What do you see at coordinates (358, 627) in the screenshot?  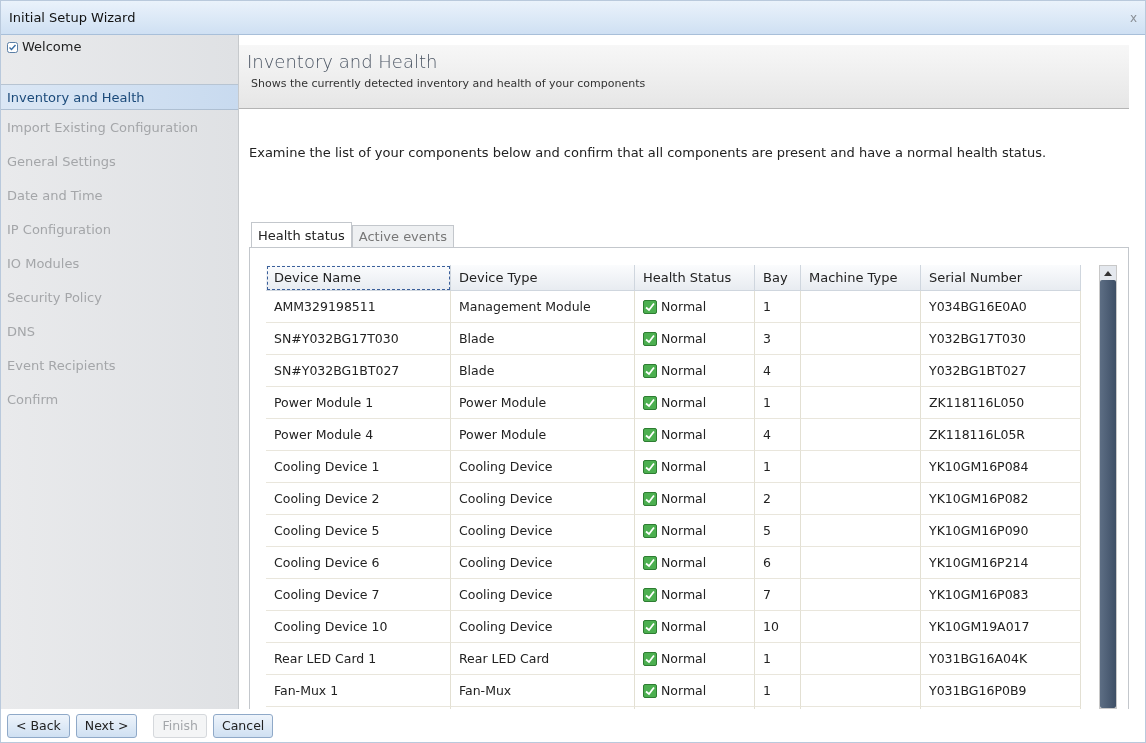 I see `table-cell: Cooling Device 10` at bounding box center [358, 627].